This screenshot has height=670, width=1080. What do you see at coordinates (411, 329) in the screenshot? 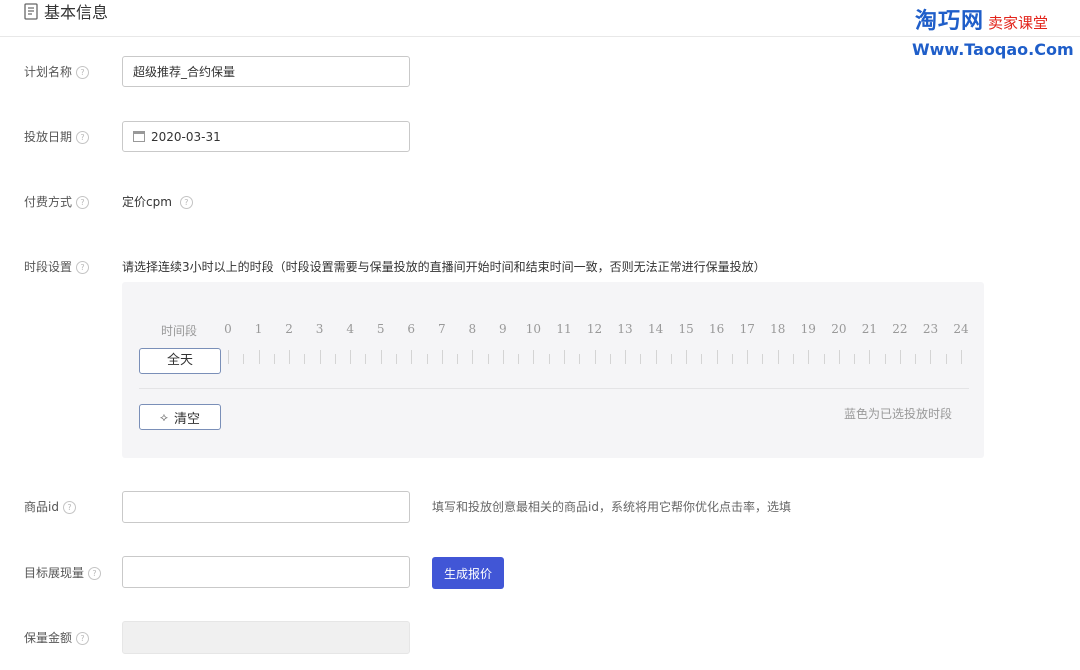
I see `hour-label: 6` at bounding box center [411, 329].